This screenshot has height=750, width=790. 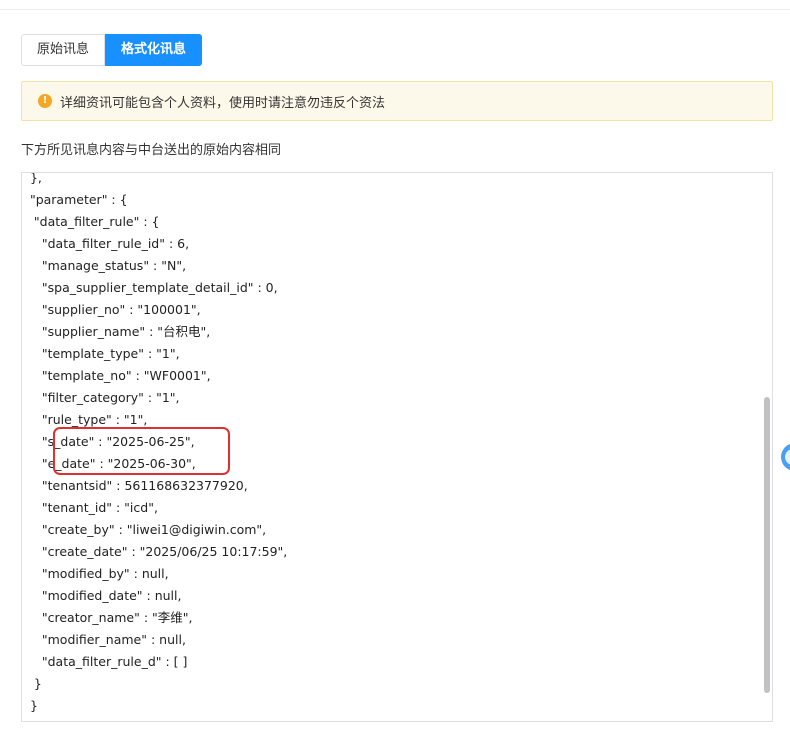 I want to click on code-line: "s_date" : "2025-06-25",, so click(x=108, y=441).